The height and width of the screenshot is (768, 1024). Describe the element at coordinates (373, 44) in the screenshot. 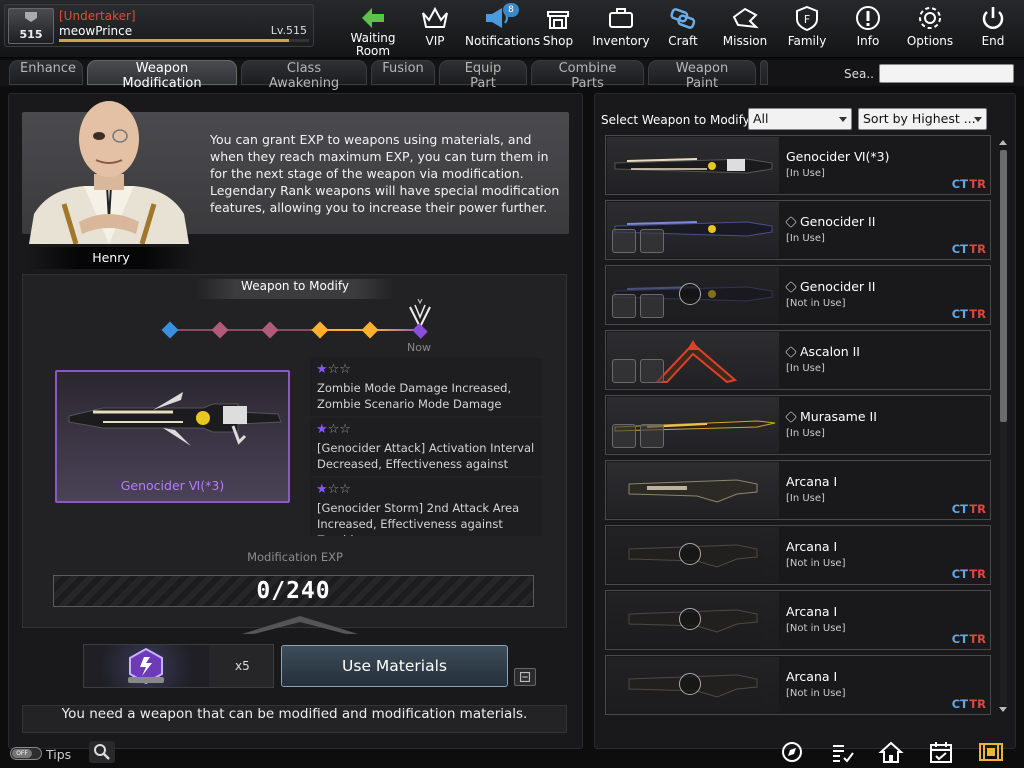

I see `nav-waiting-room-label: Waiting Room` at that location.